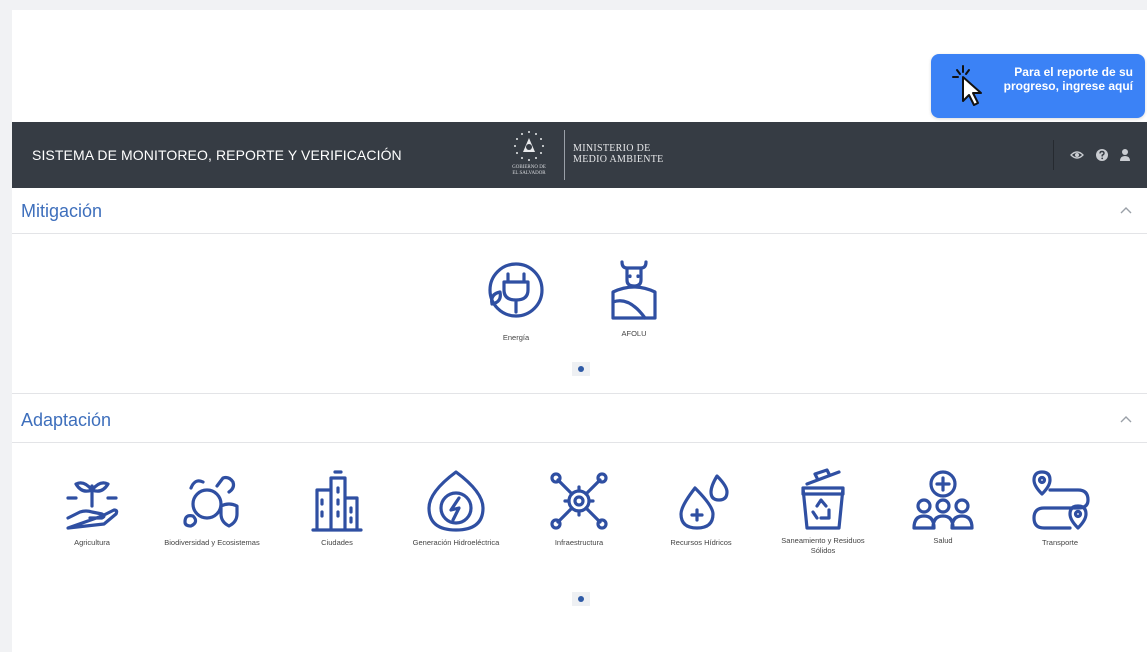  Describe the element at coordinates (579, 211) in the screenshot. I see `mitigation-section-header: Mitigación` at that location.